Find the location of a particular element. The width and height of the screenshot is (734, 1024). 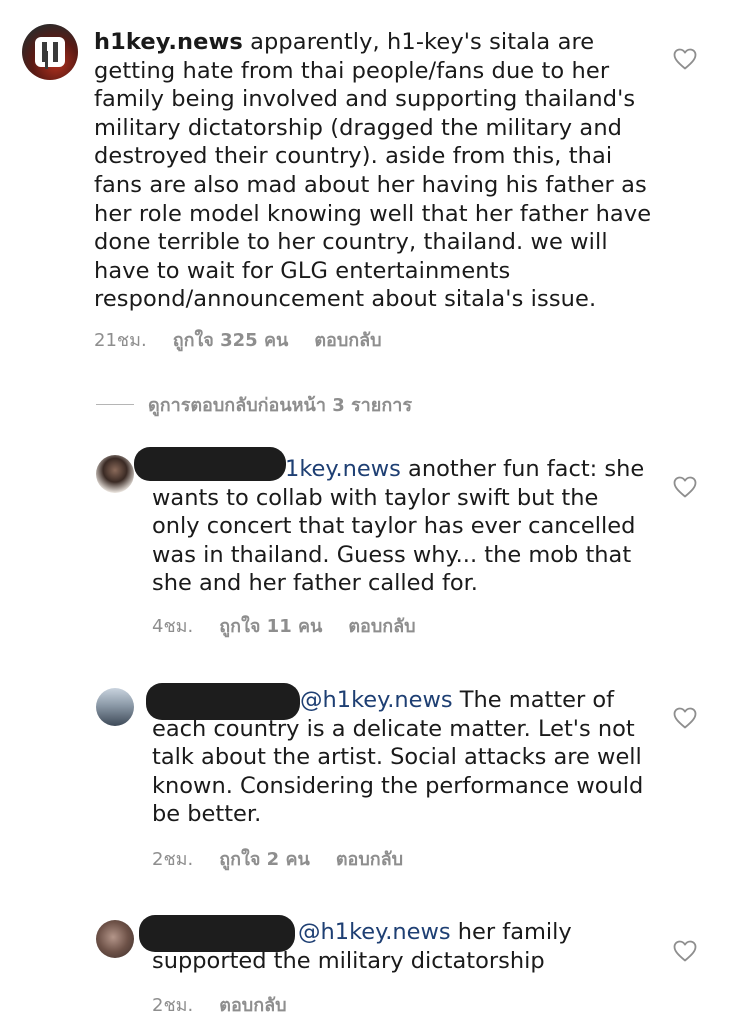

like-count-button: ถูกใจ 2 คน is located at coordinates (264, 858).